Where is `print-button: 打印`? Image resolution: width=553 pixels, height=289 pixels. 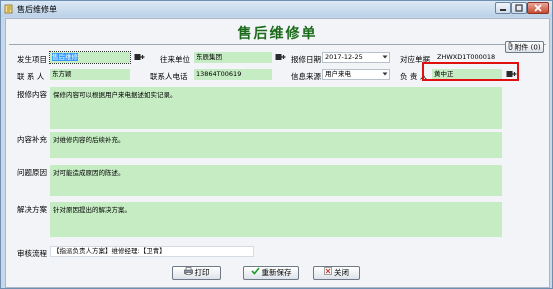
print-button: 打印 is located at coordinates (196, 273).